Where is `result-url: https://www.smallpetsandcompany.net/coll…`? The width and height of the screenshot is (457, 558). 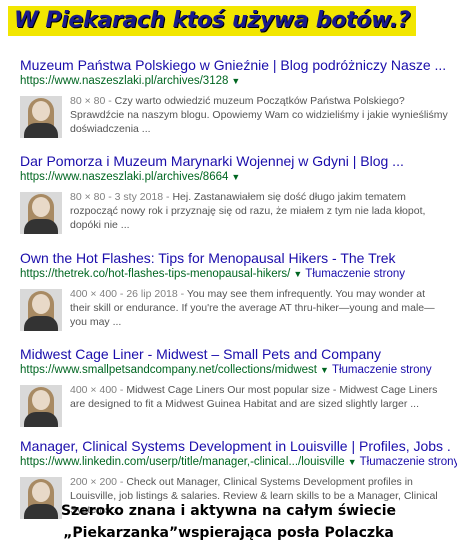
result-url: https://www.smallpetsandcompany.net/coll… is located at coordinates (169, 370).